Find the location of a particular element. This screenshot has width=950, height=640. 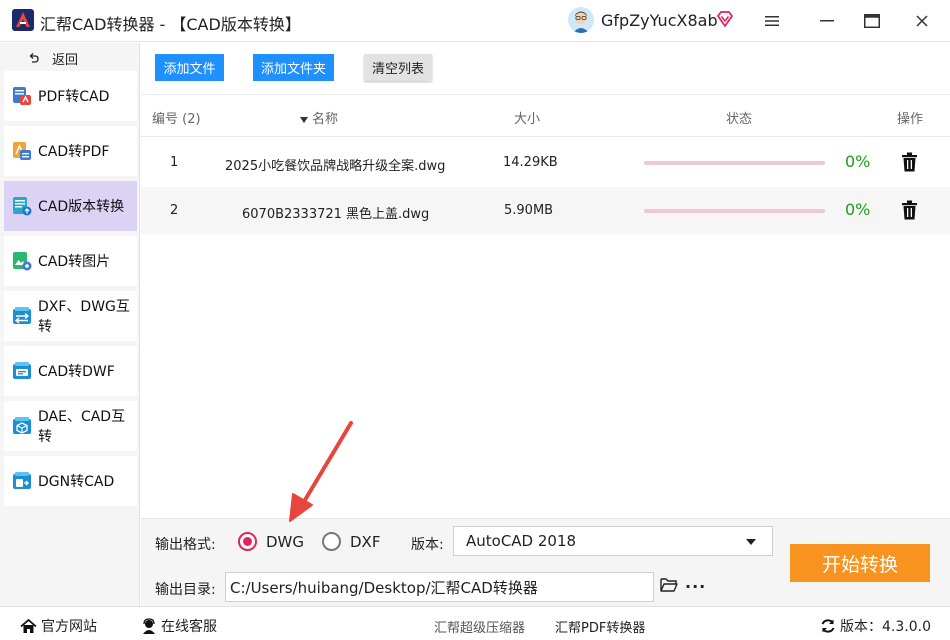

close-icon is located at coordinates (922, 21).